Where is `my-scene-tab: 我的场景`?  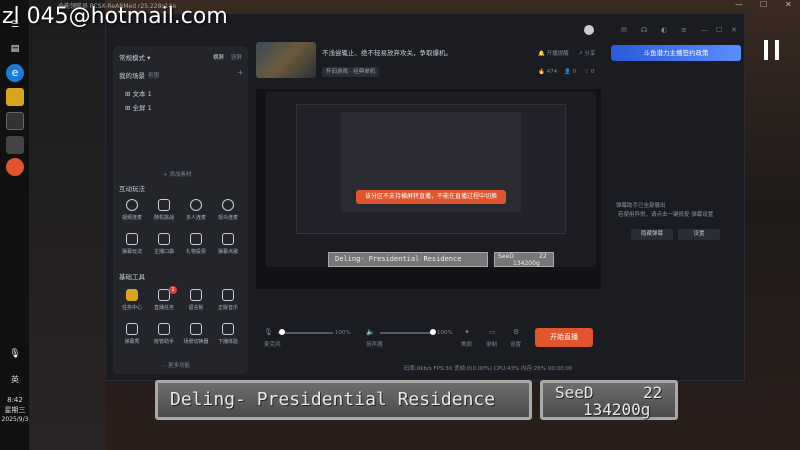
my-scene-tab: 我的场景 is located at coordinates (132, 75).